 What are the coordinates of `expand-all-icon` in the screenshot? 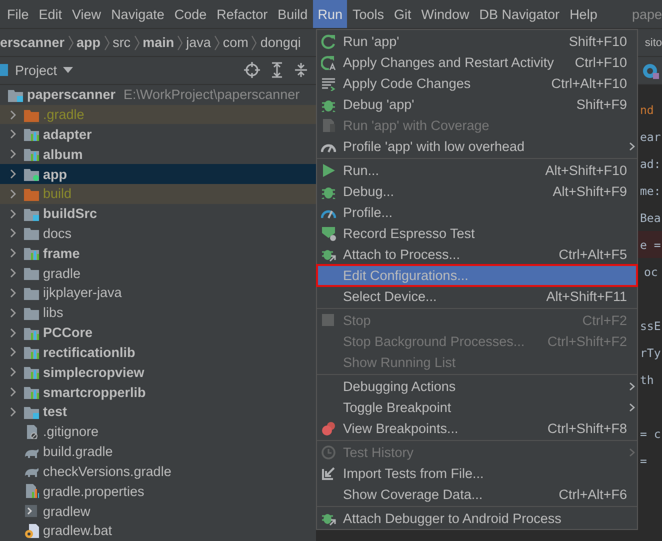 It's located at (277, 70).